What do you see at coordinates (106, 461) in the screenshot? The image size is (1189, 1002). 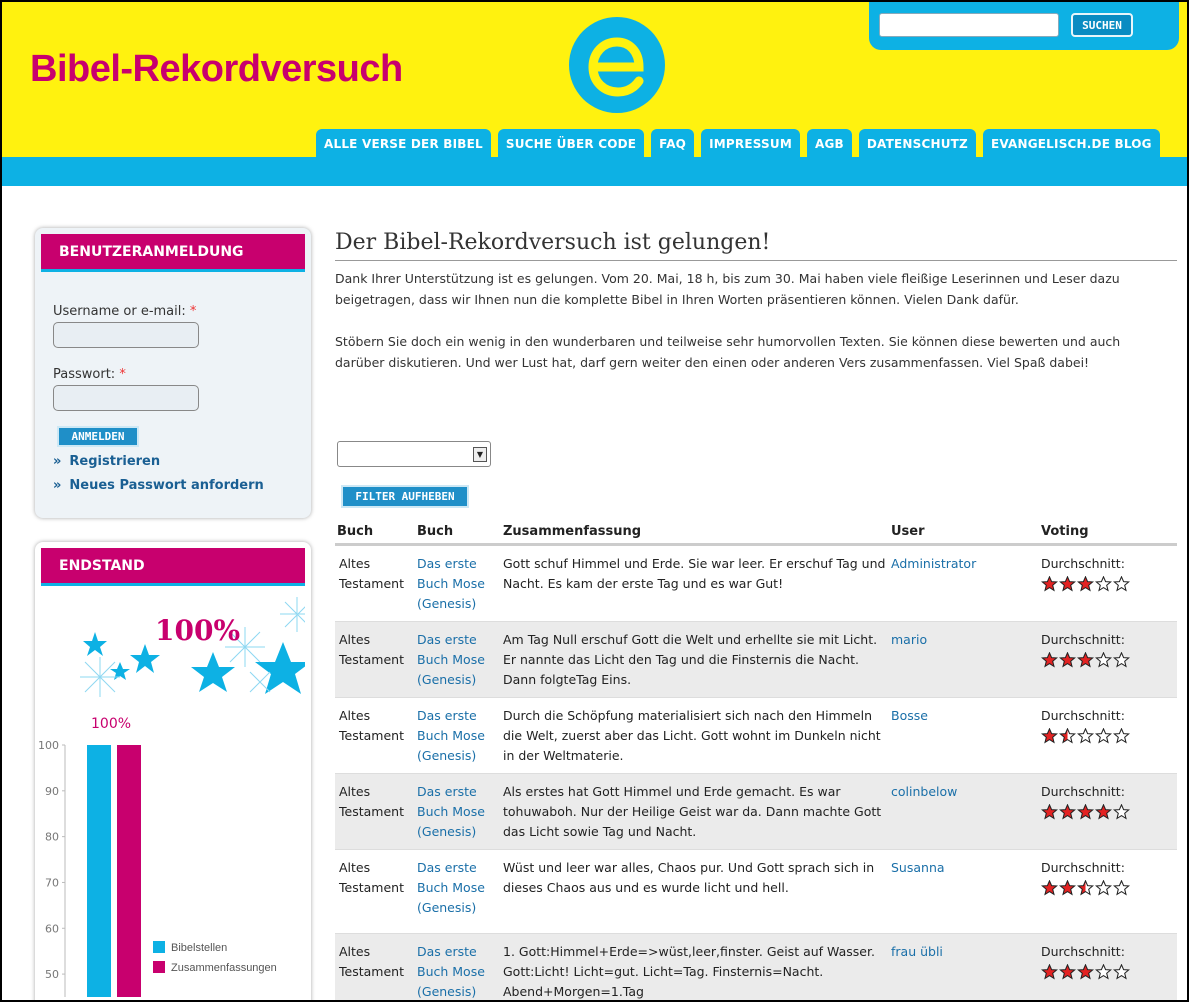 I see `register-link: » Registrieren` at bounding box center [106, 461].